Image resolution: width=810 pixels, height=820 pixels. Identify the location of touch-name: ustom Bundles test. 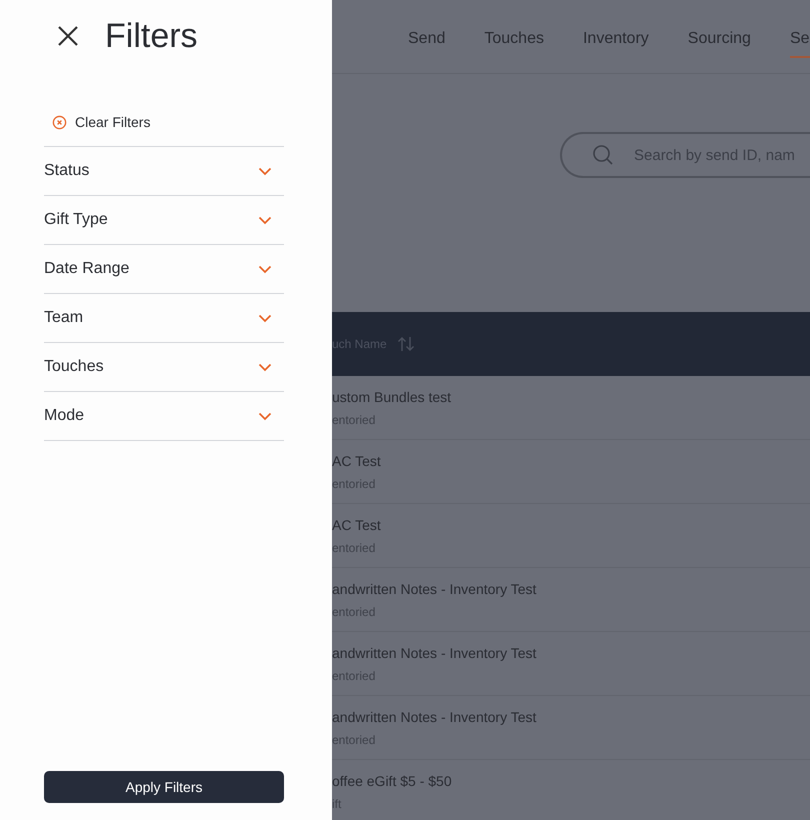
(392, 396).